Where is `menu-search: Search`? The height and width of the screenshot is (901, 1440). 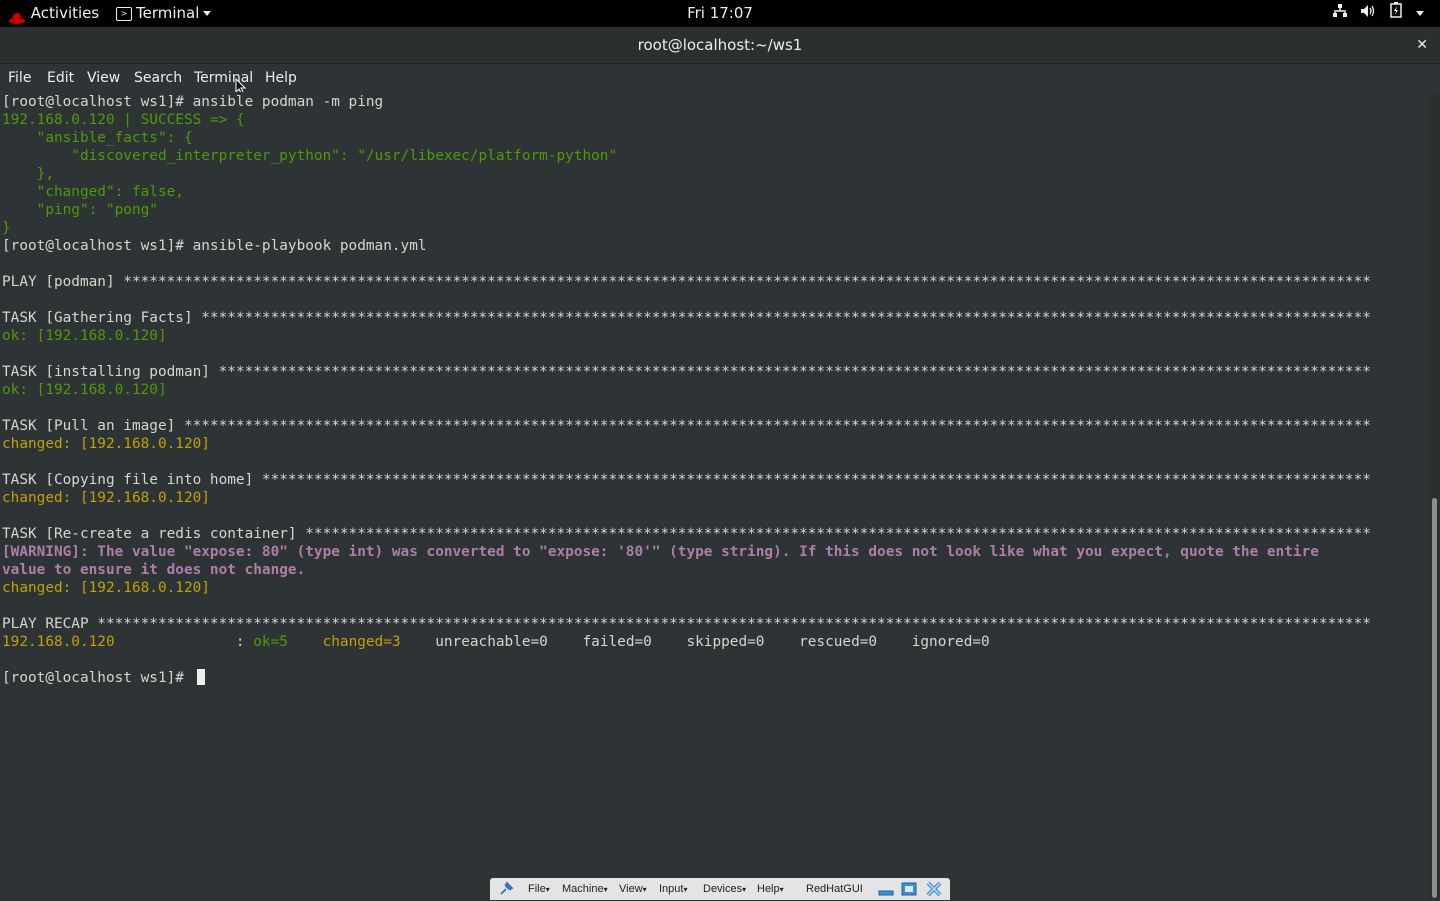
menu-search: Search is located at coordinates (158, 78).